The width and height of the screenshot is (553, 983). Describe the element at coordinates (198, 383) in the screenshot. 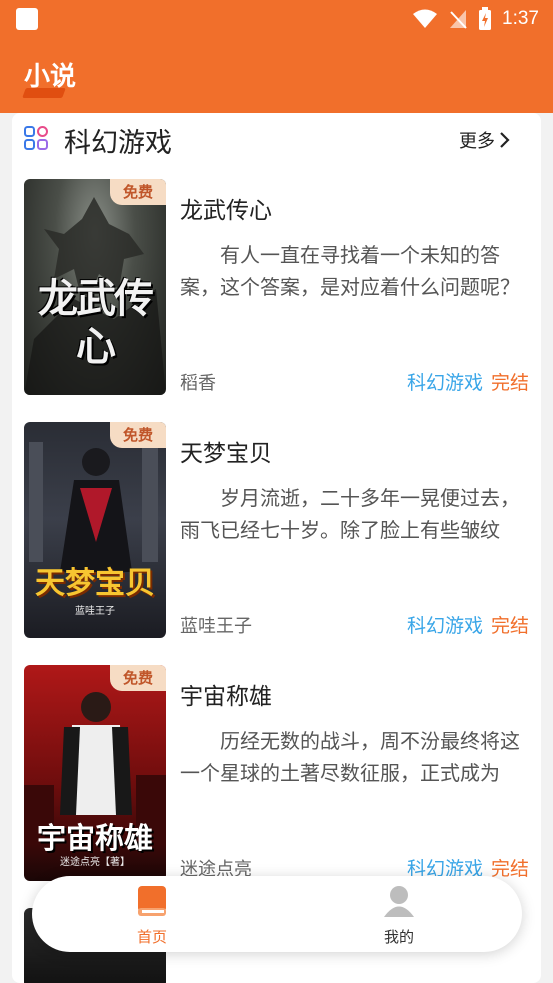

I see `book-author: 稻香` at that location.